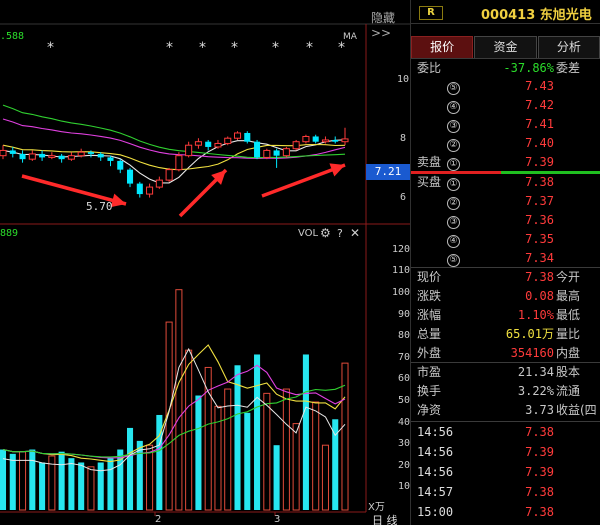 The height and width of the screenshot is (525, 600). What do you see at coordinates (340, 233) in the screenshot?
I see `help-icon: ?` at bounding box center [340, 233].